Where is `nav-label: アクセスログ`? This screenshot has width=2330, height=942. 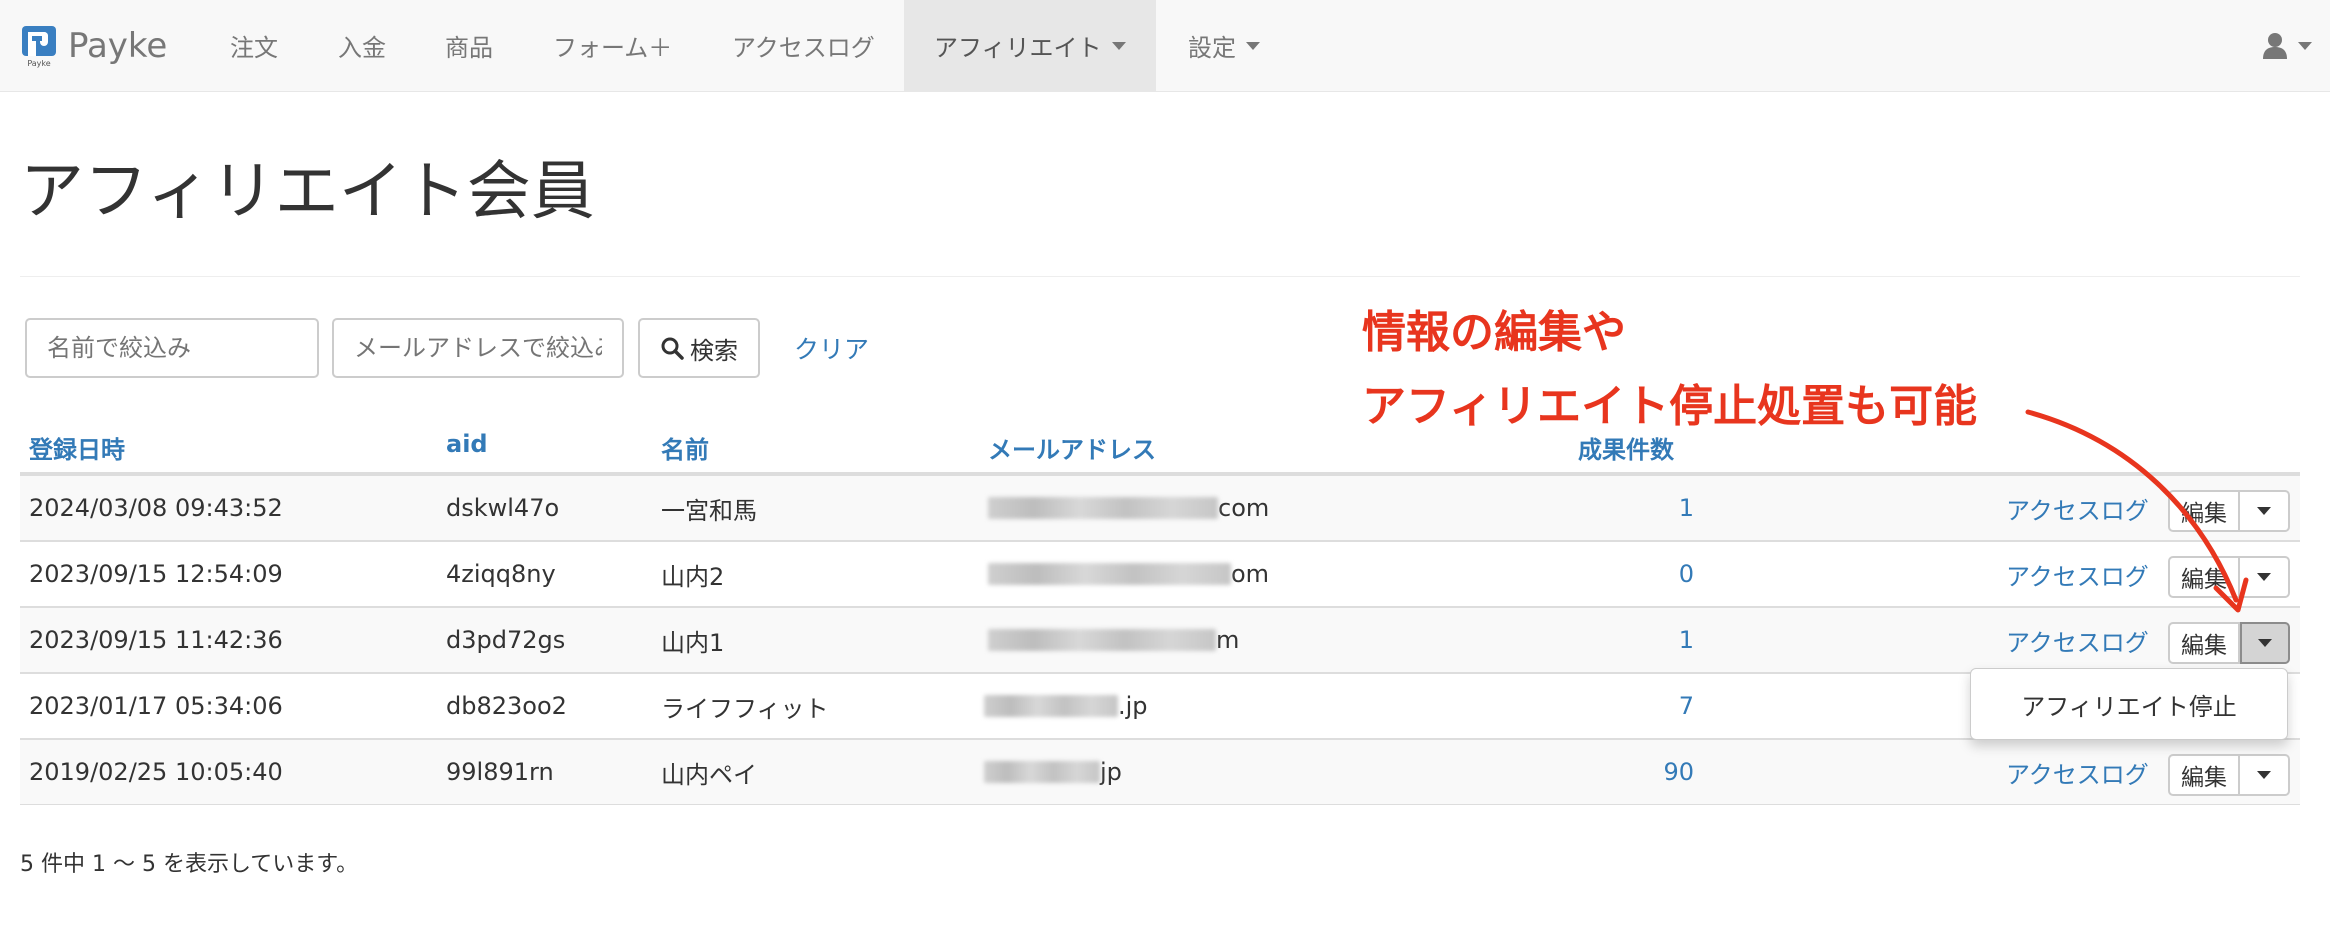
nav-label: アクセスログ is located at coordinates (803, 48).